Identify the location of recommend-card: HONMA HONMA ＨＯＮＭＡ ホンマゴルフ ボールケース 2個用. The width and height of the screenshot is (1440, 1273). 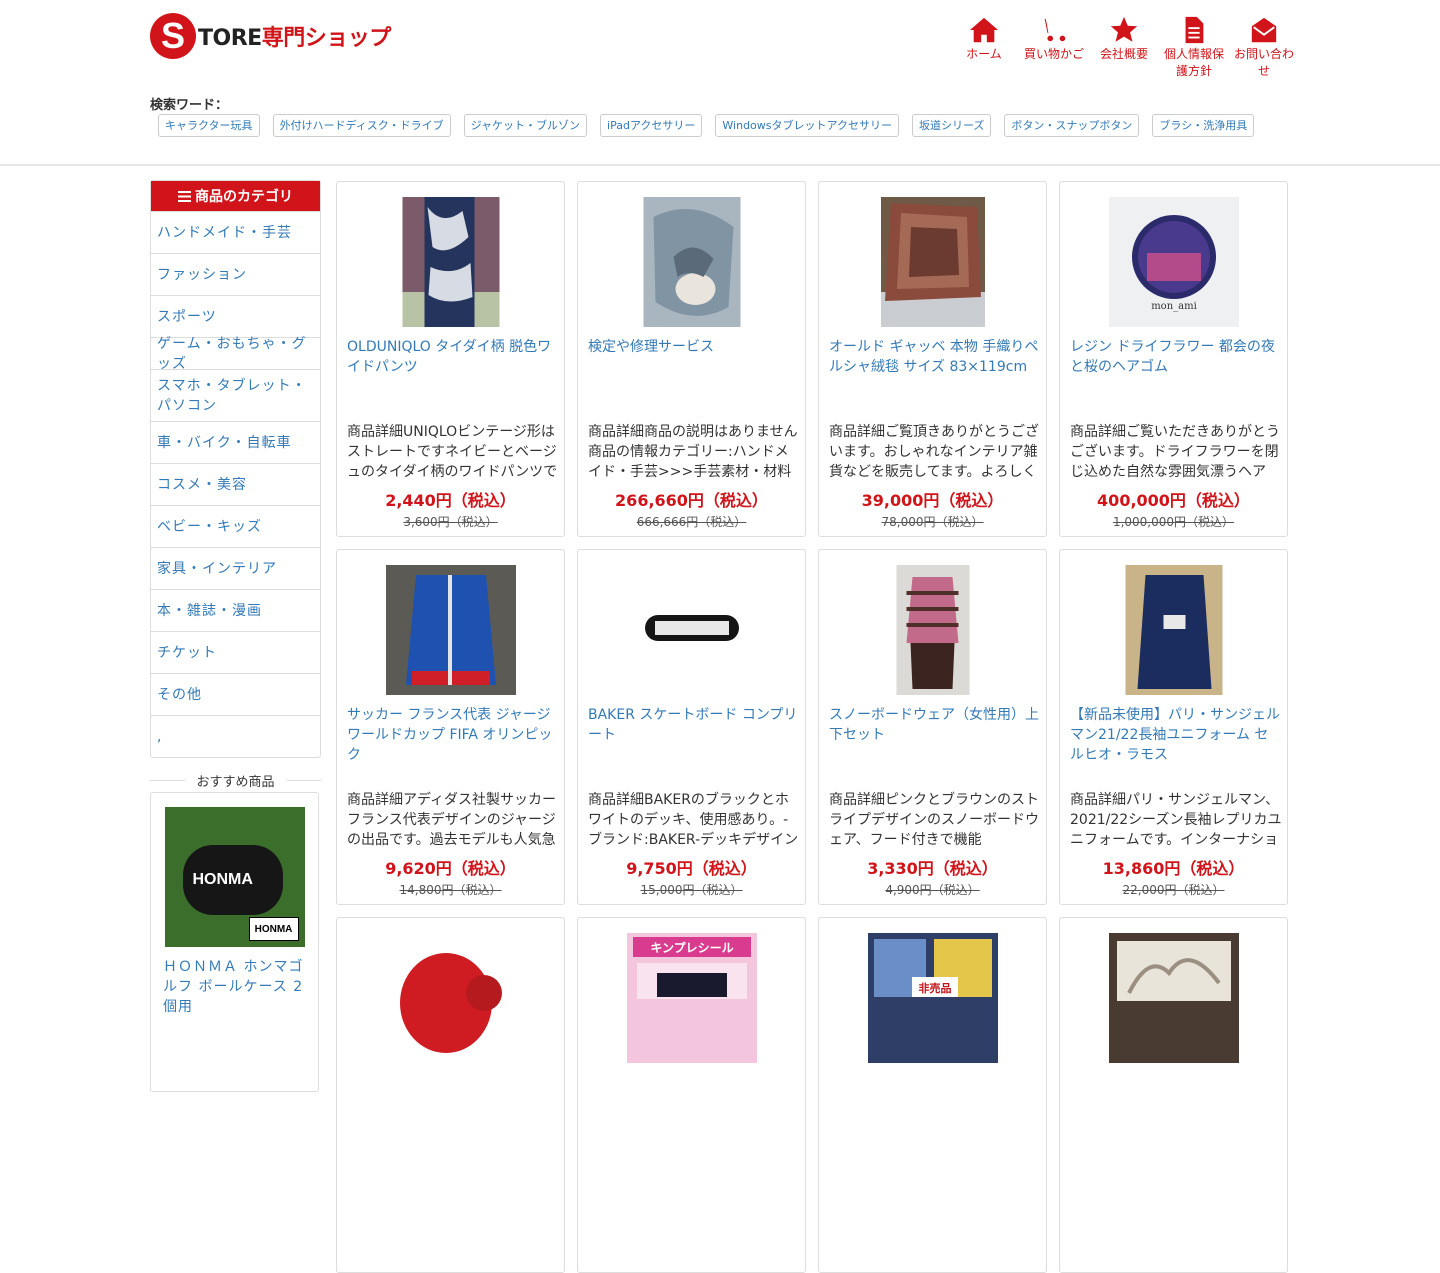
(234, 942).